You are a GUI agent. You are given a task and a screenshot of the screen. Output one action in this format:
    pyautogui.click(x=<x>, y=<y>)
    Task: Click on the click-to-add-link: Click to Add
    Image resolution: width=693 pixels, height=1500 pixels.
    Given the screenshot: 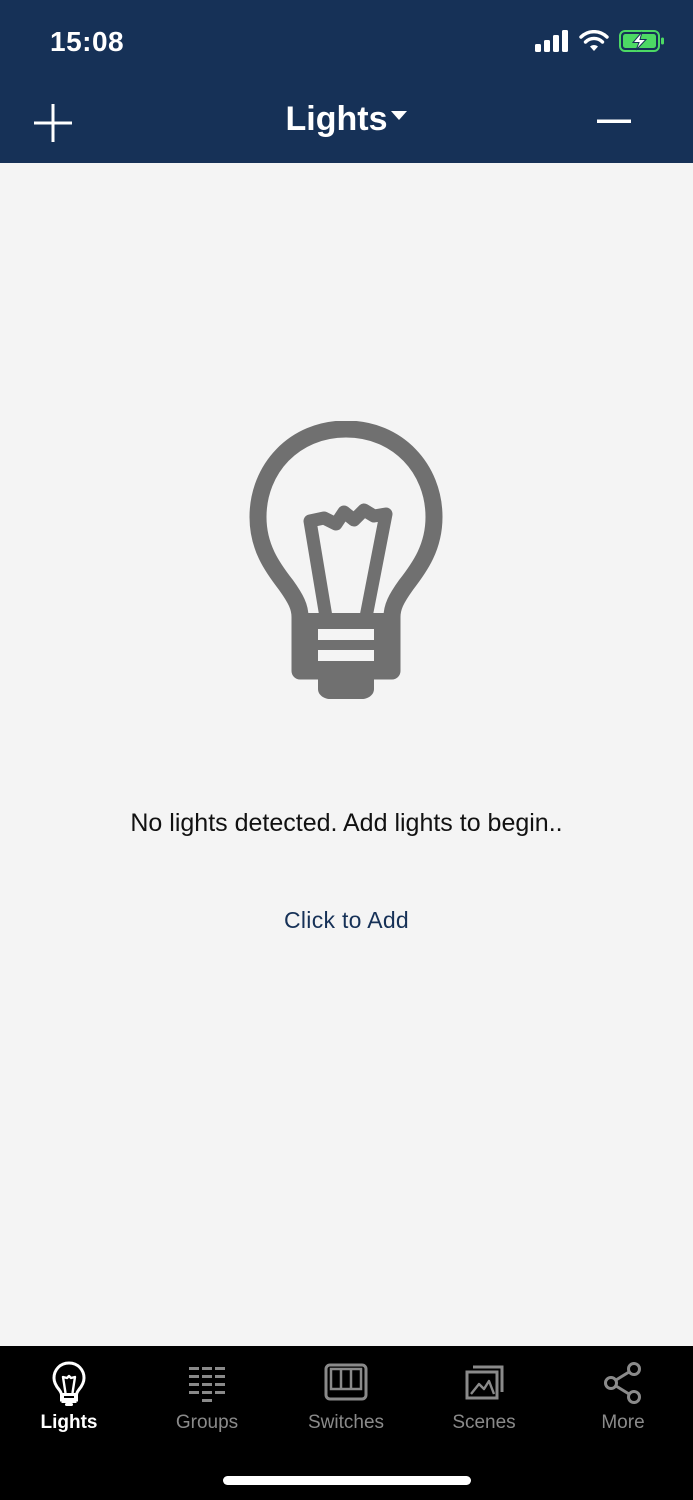 What is the action you would take?
    pyautogui.click(x=346, y=920)
    